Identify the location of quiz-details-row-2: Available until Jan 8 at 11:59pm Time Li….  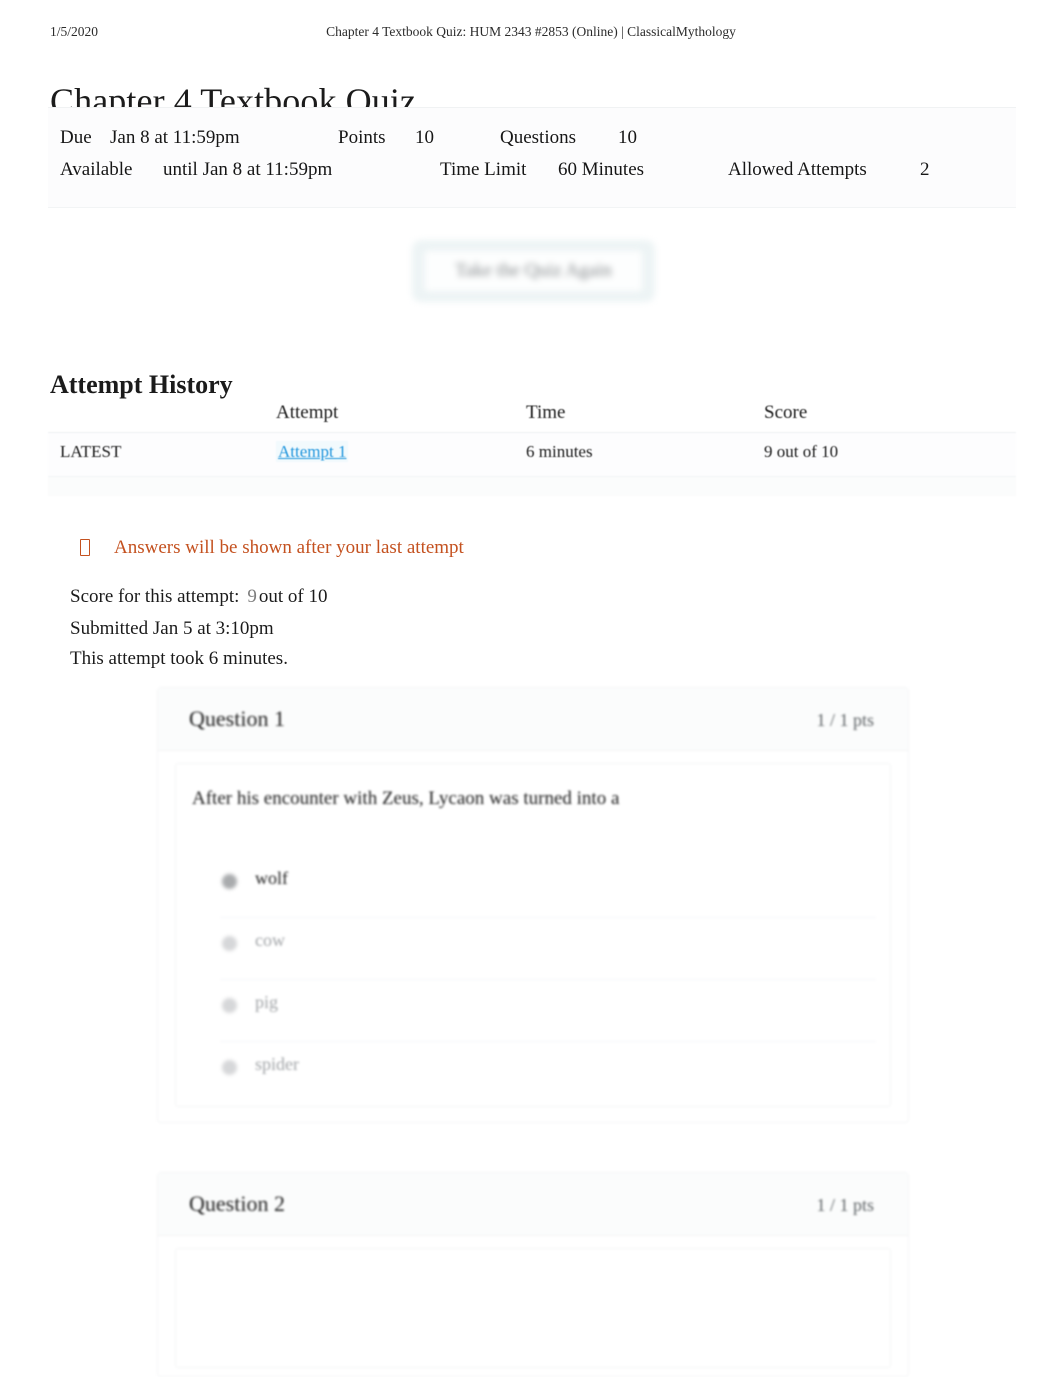
(532, 175).